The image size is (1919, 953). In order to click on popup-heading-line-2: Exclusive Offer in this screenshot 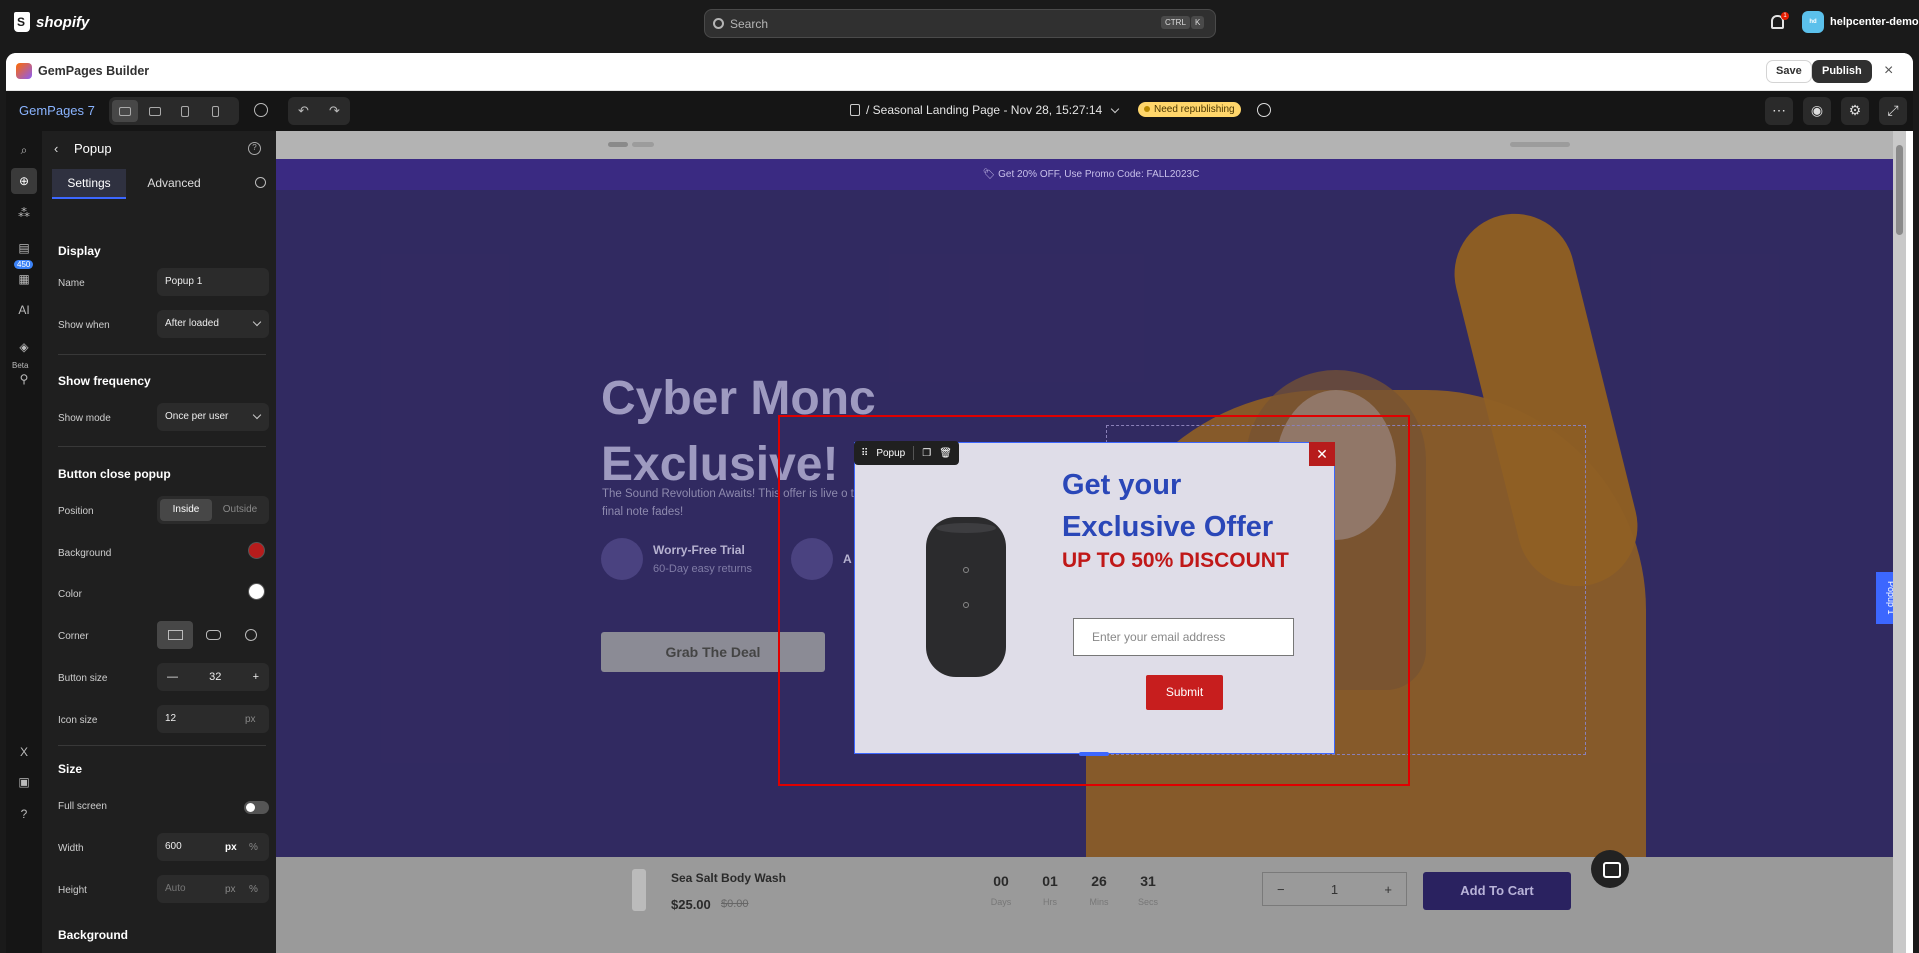, I will do `click(1168, 527)`.